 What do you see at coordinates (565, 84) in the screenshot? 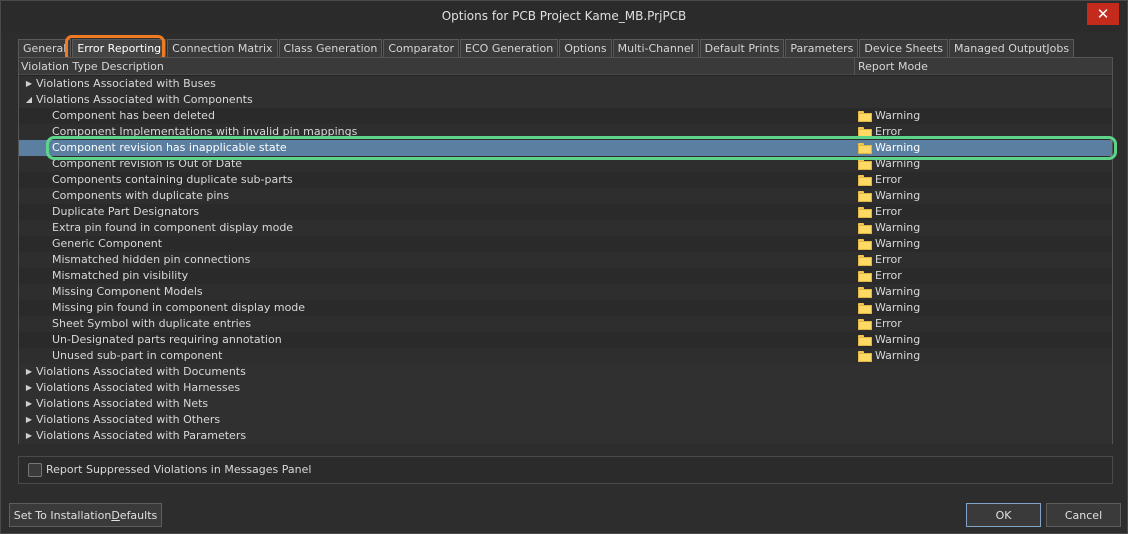
I see `group-row: ▶ Violations Associated with Buses` at bounding box center [565, 84].